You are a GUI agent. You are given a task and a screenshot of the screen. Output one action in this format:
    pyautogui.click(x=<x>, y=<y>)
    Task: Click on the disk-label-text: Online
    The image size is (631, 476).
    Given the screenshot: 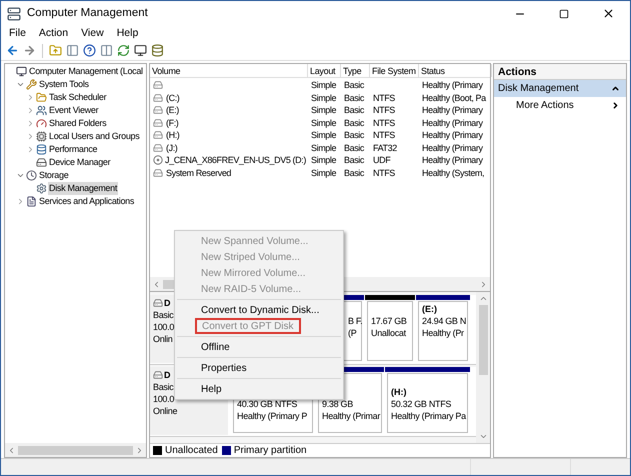 What is the action you would take?
    pyautogui.click(x=165, y=411)
    